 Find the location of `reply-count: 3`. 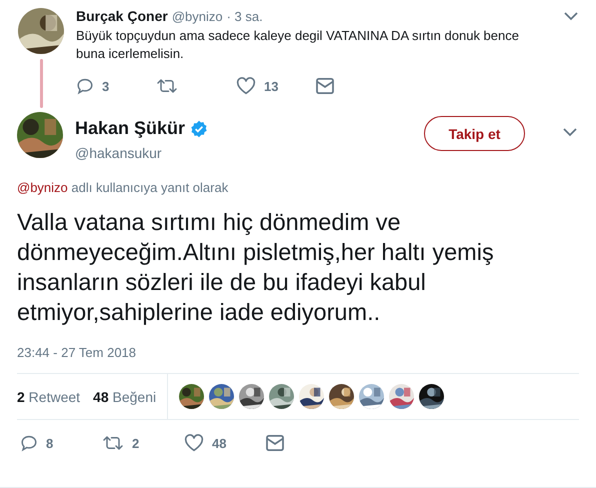

reply-count: 3 is located at coordinates (106, 86).